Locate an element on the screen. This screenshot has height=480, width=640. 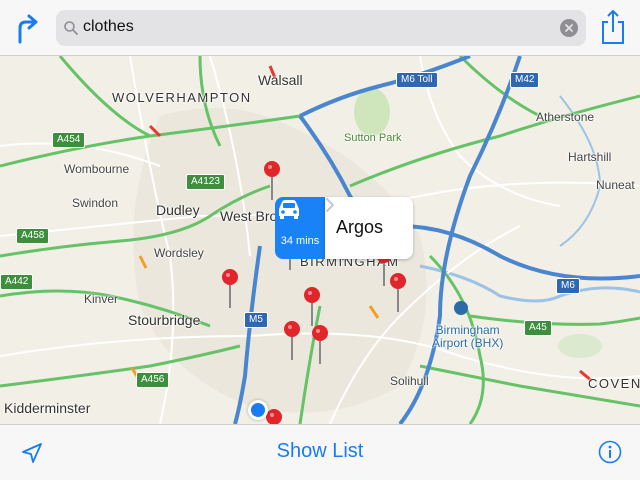
close-icon is located at coordinates (569, 28).